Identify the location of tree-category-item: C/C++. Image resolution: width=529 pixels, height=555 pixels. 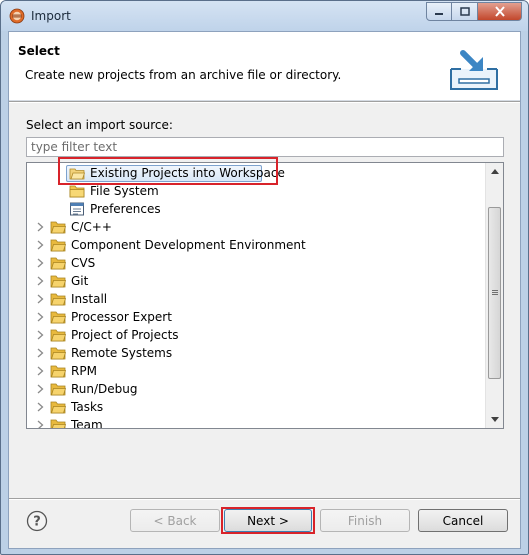
(257, 227).